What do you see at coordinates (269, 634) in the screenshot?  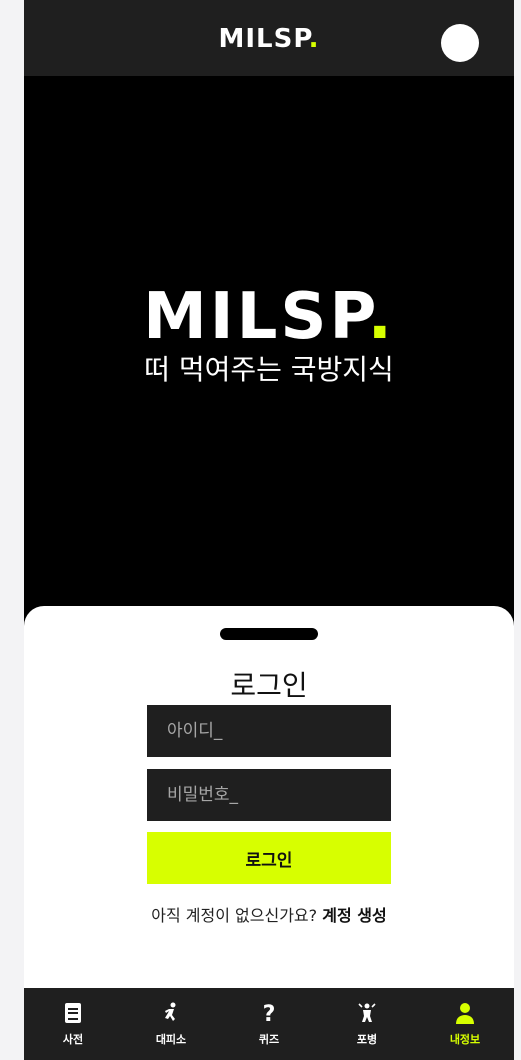 I see `sheet-drag-handle` at bounding box center [269, 634].